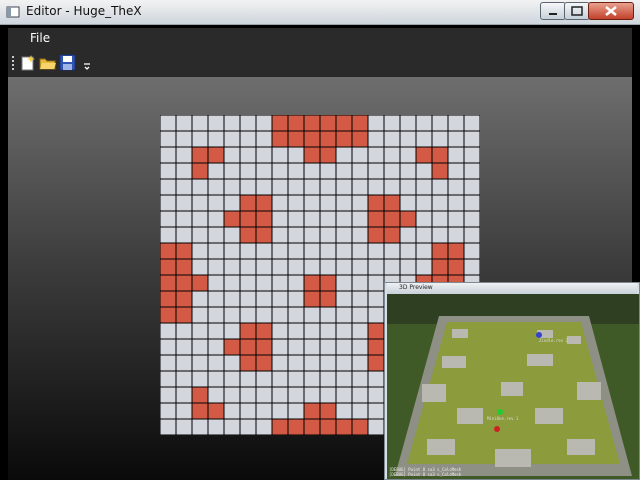 The height and width of the screenshot is (480, 640). Describe the element at coordinates (47, 62) in the screenshot. I see `open-folder-icon` at that location.